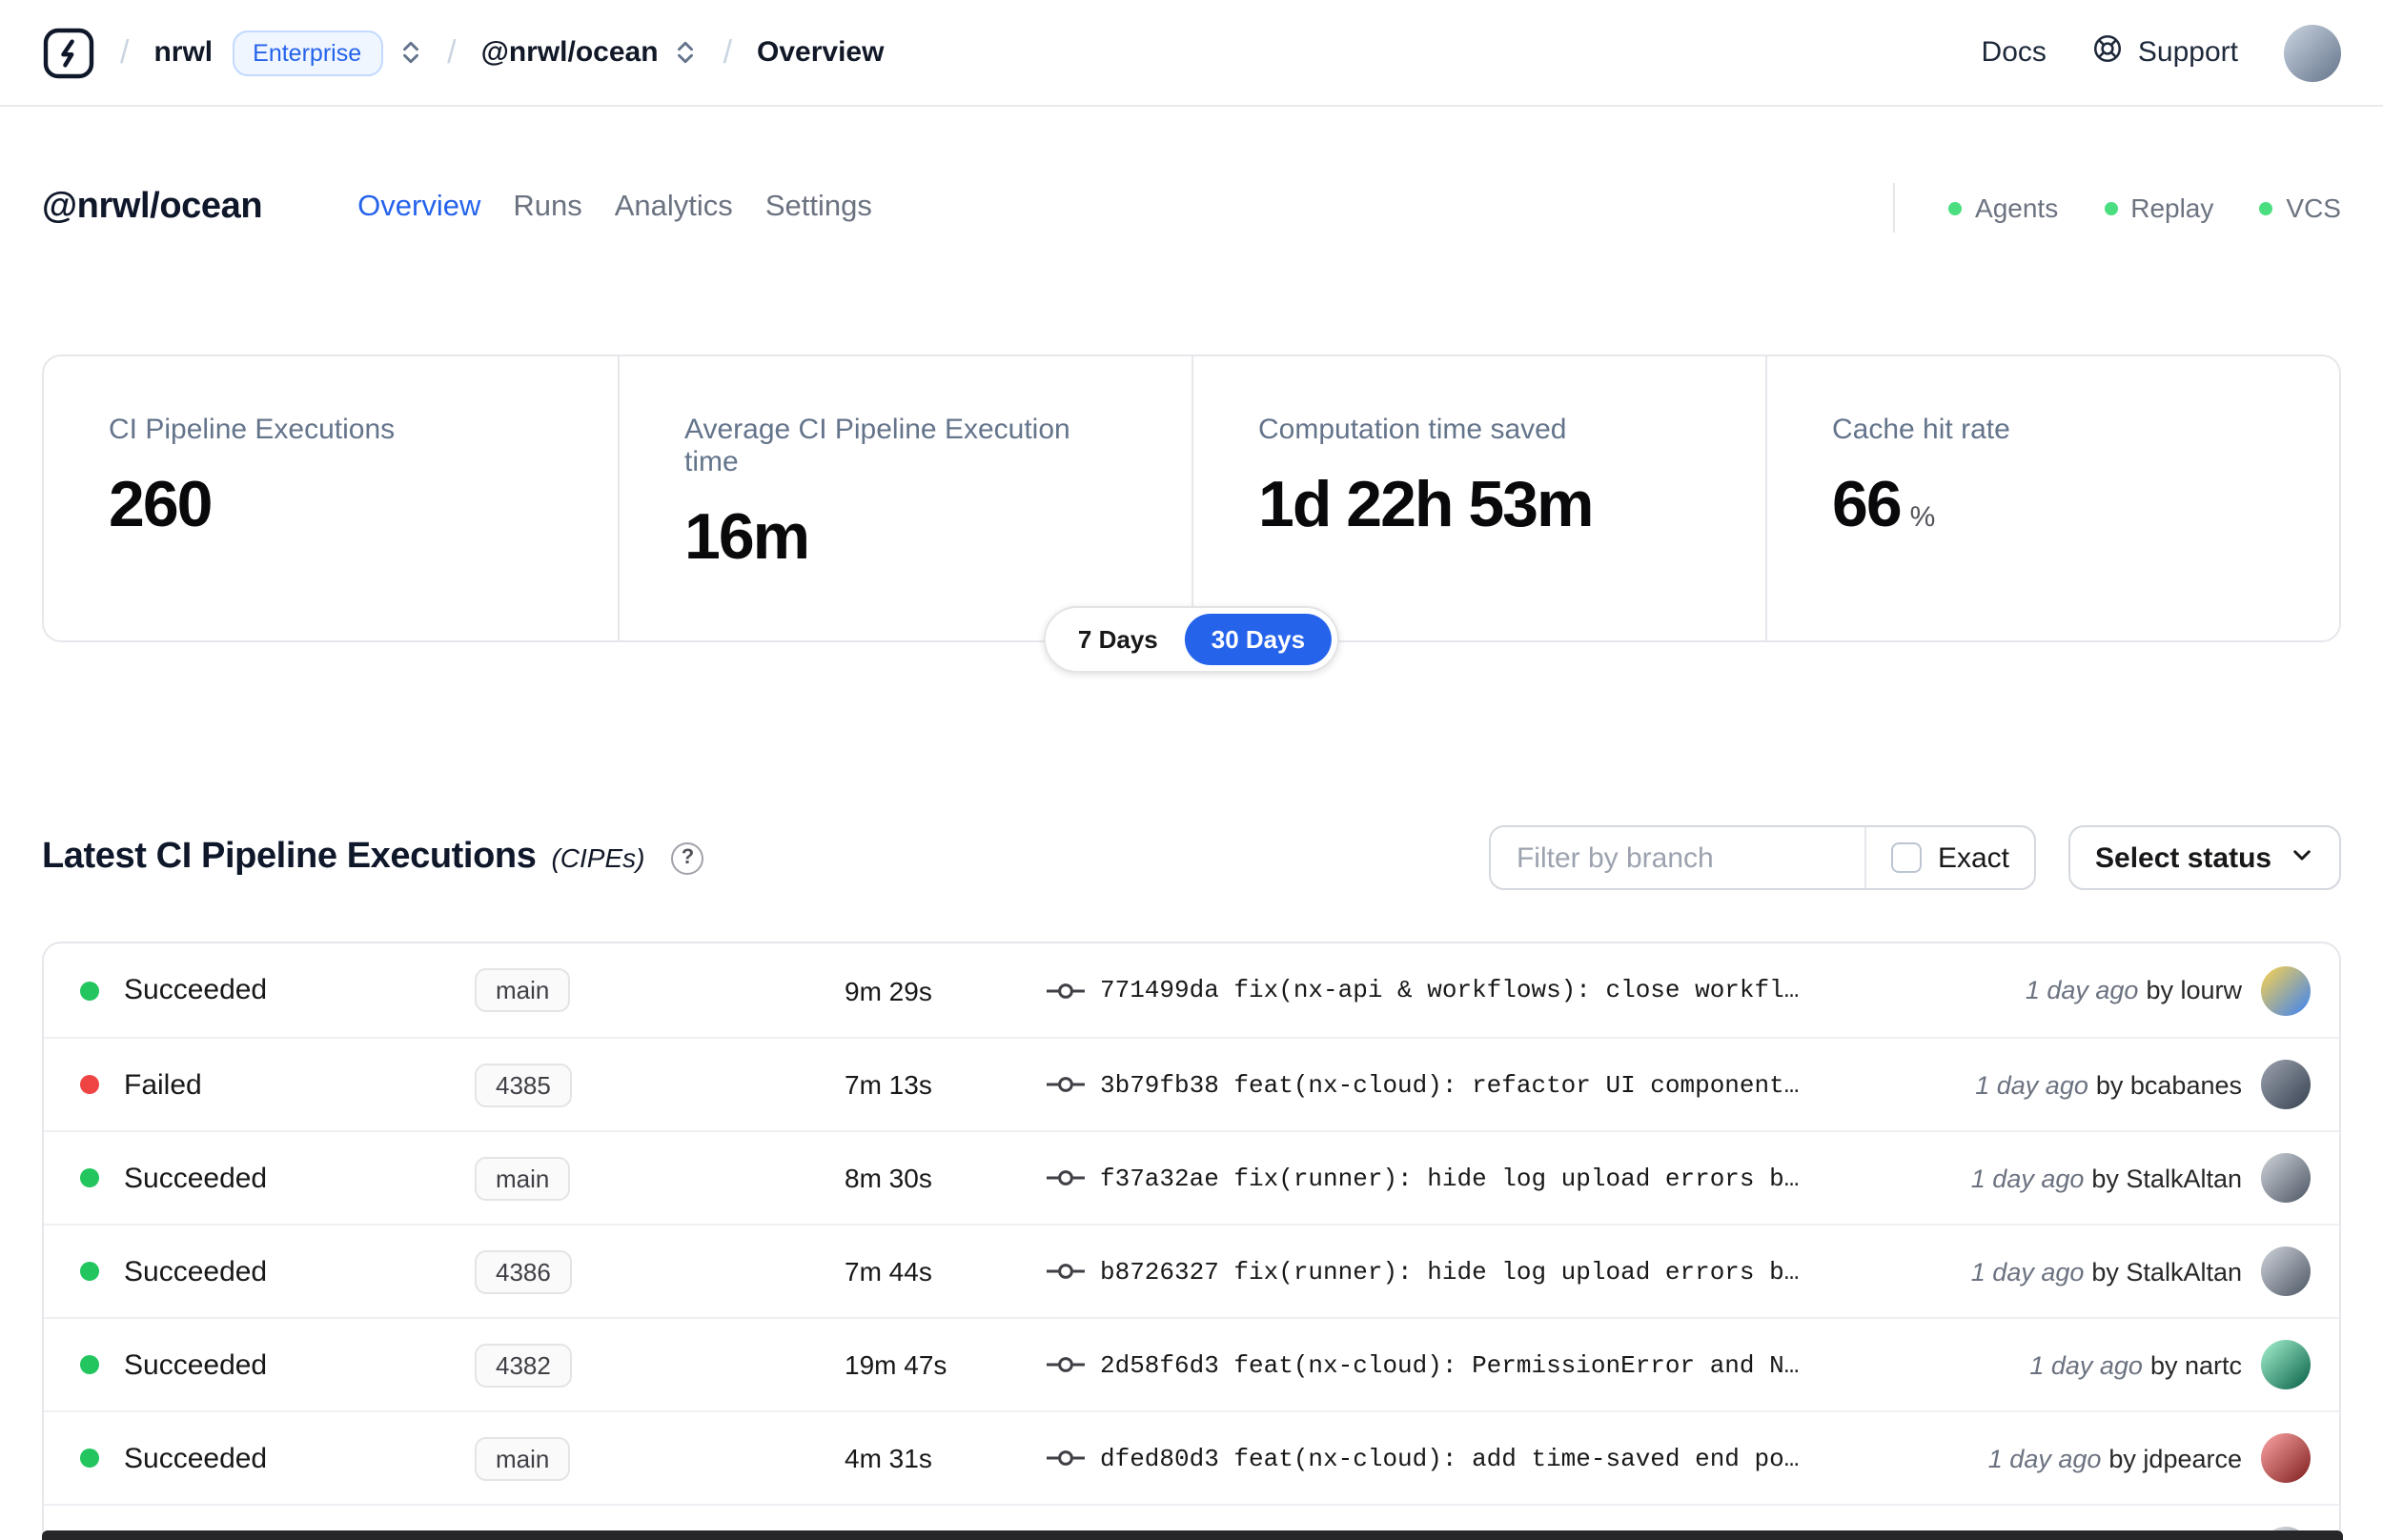 The width and height of the screenshot is (2383, 1540). I want to click on stat-average-execution-time: Average CI Pipeline Execution time 16m, so click(905, 498).